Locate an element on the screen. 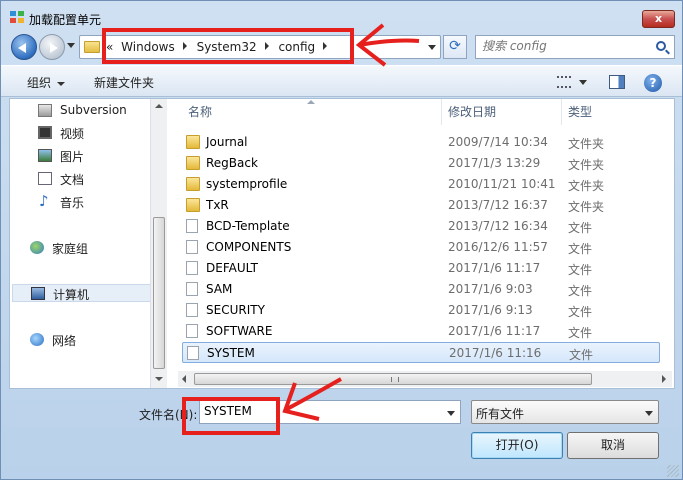 Image resolution: width=683 pixels, height=480 pixels. file-name: systemprofile is located at coordinates (247, 184).